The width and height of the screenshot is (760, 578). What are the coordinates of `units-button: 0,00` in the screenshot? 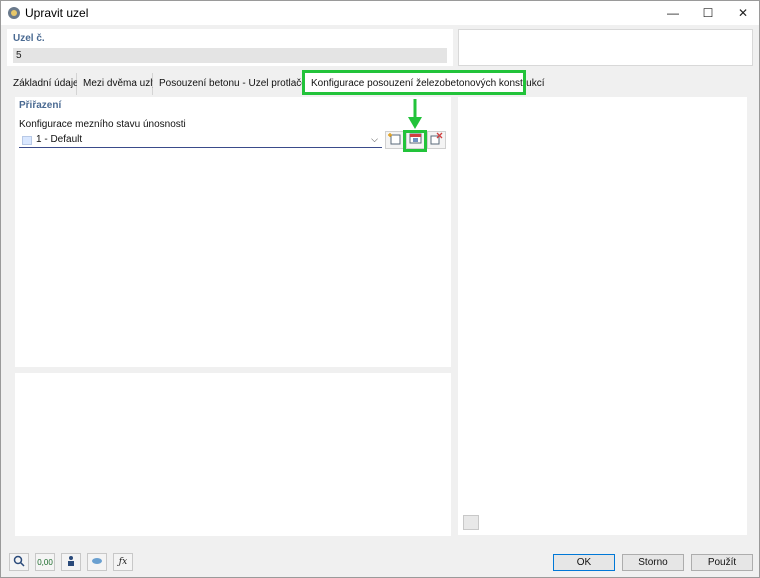 It's located at (45, 562).